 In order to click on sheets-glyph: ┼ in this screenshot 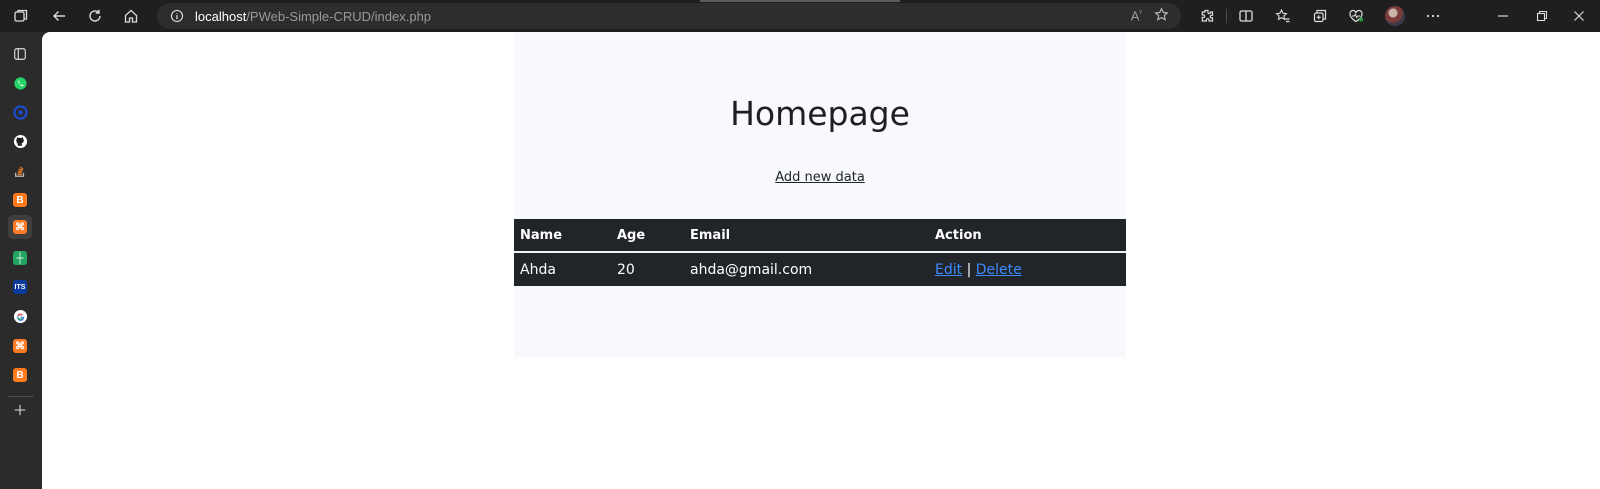, I will do `click(20, 258)`.